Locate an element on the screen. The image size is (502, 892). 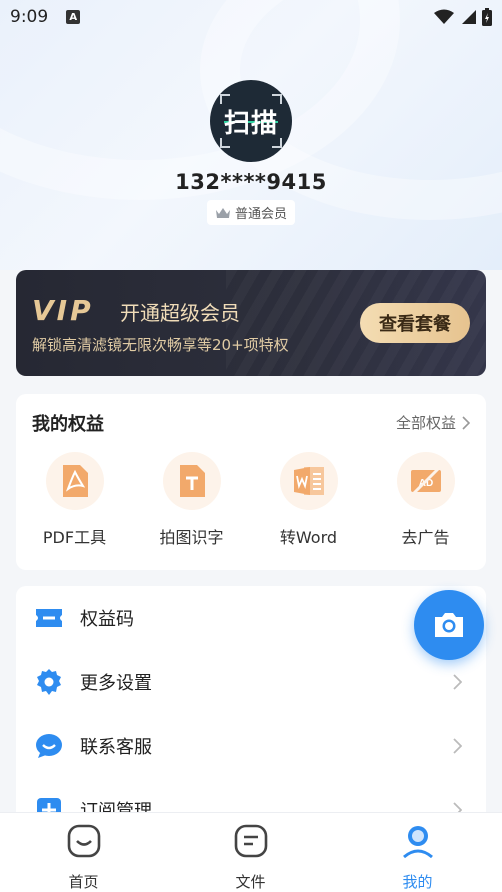
signal-icon is located at coordinates (469, 17).